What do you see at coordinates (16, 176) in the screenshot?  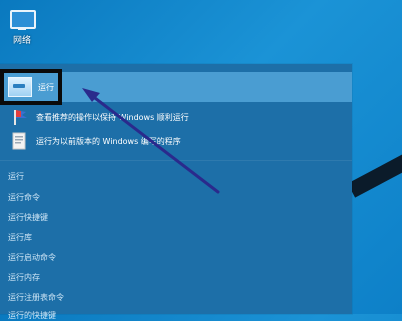 I see `suggestion-item: 运行` at bounding box center [16, 176].